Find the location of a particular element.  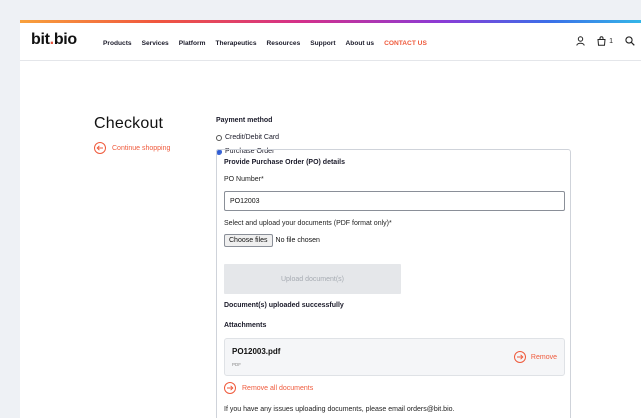

choose-files-button: Choose files is located at coordinates (248, 240).